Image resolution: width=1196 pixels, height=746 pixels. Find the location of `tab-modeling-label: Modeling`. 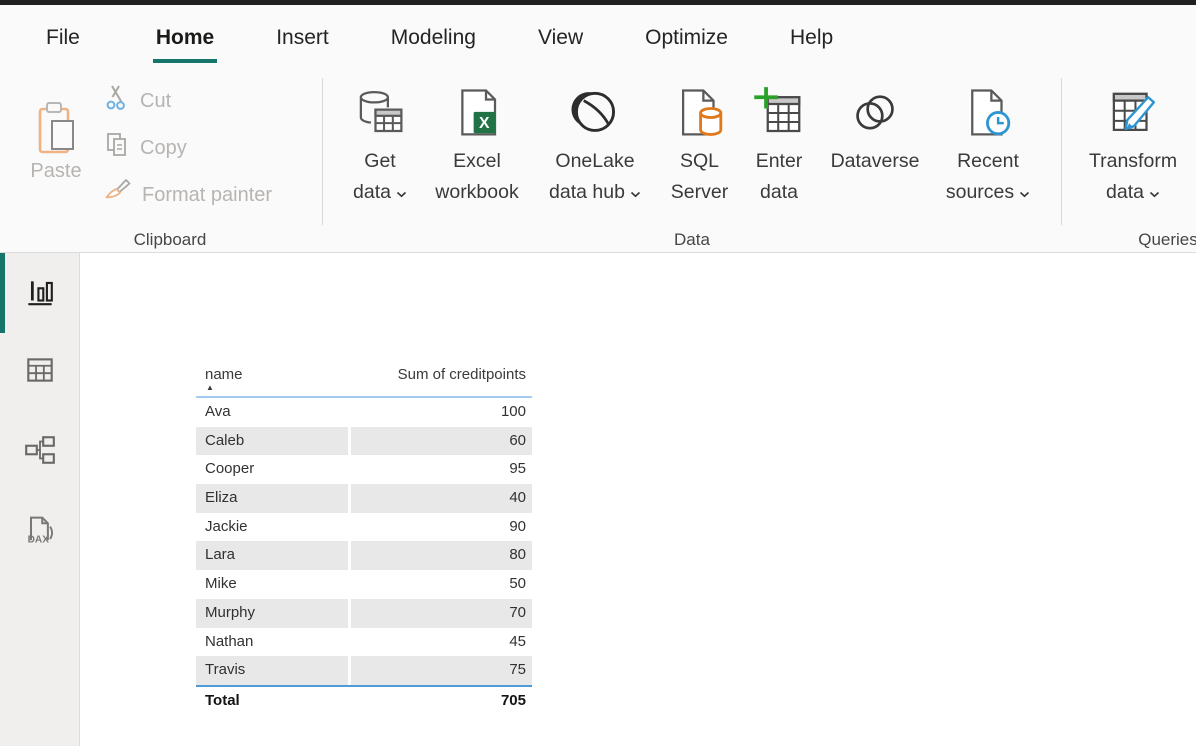

tab-modeling-label: Modeling is located at coordinates (433, 37).